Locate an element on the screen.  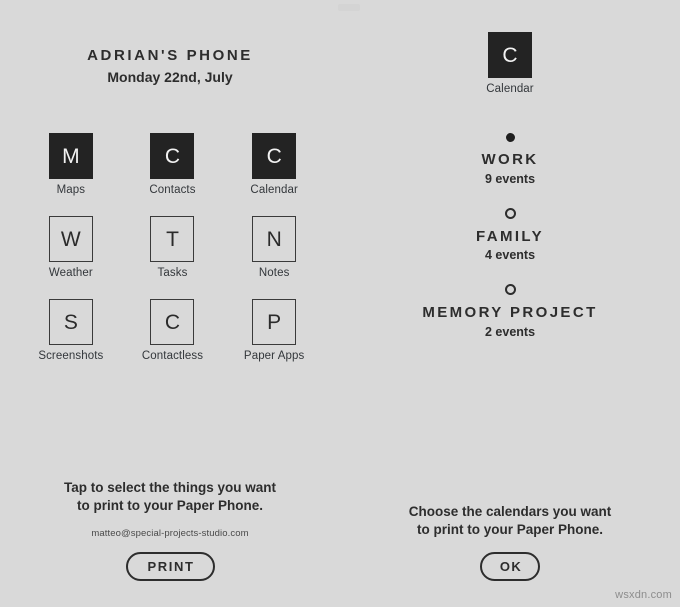
app-item-tasks: T Tasks is located at coordinates (173, 247).